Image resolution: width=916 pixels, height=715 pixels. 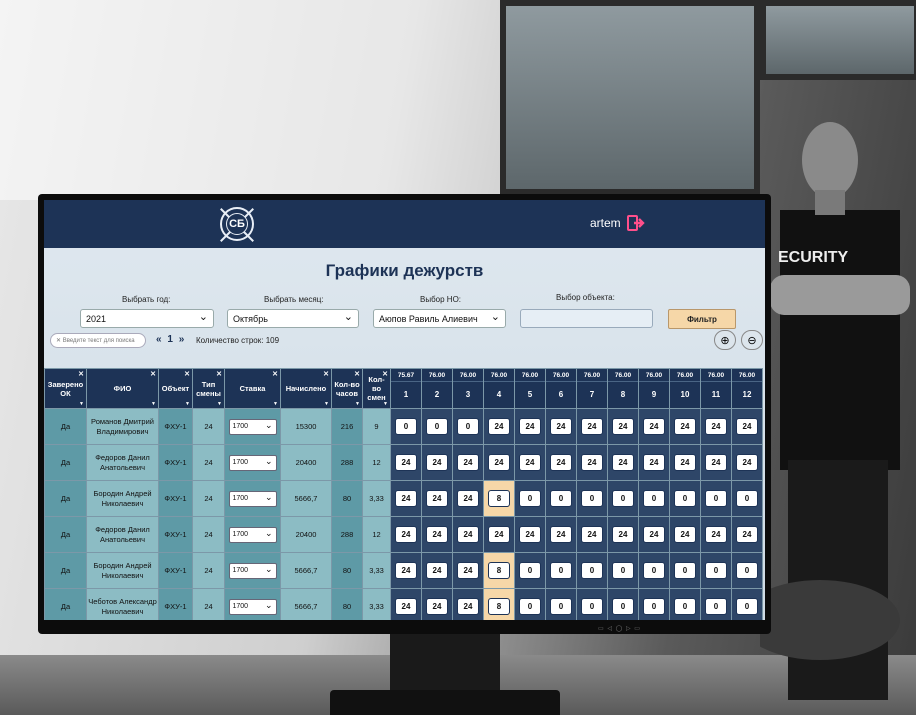 I want to click on pager-prev: «, so click(x=159, y=339).